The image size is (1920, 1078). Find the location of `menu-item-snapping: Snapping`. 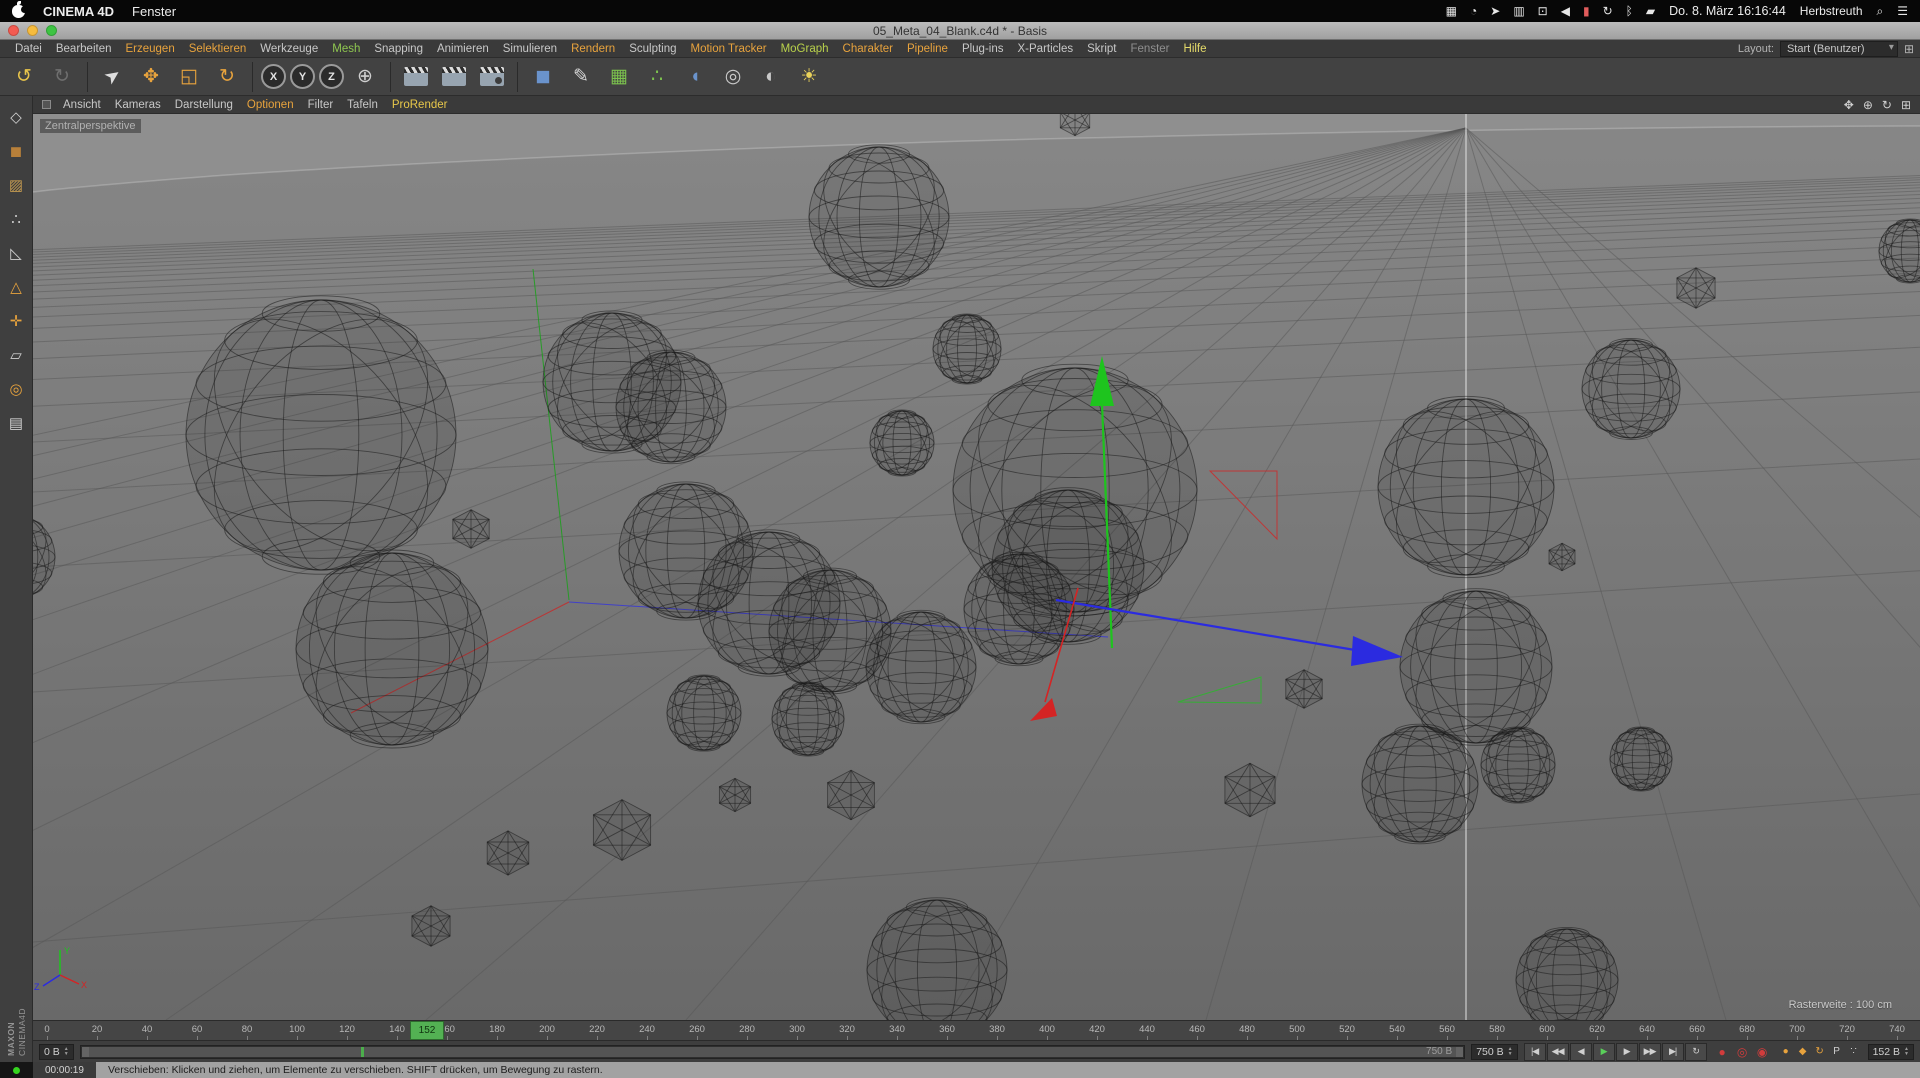

menu-item-snapping: Snapping is located at coordinates (398, 49).